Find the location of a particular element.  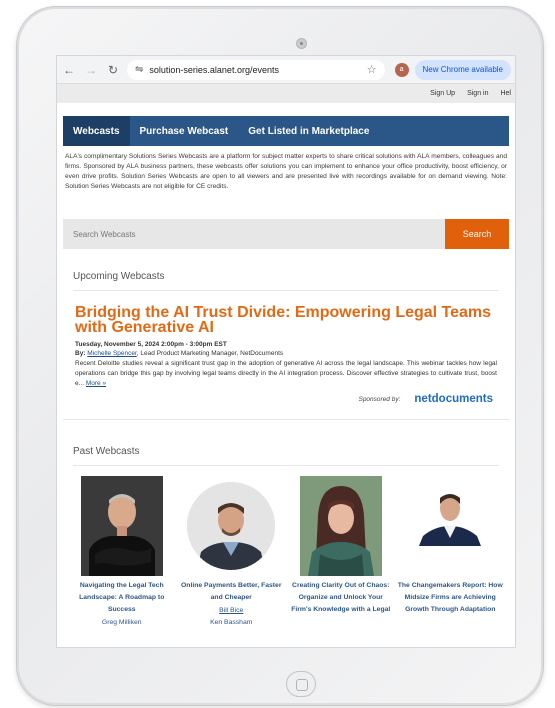

site-info-icon: ⇋ is located at coordinates (139, 69).